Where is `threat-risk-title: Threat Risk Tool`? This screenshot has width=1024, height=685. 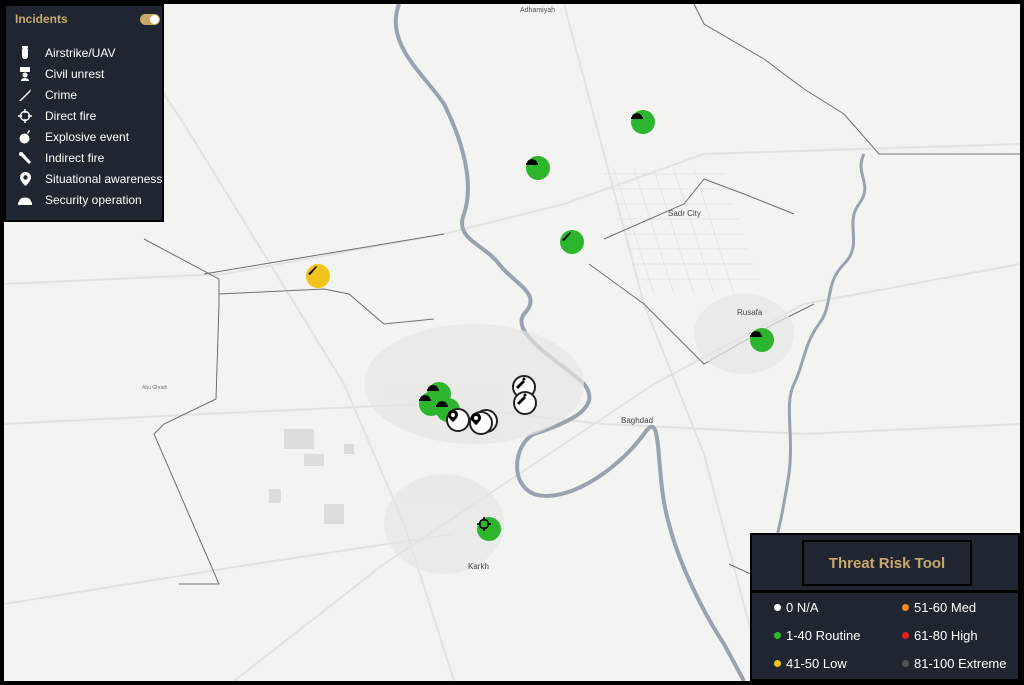
threat-risk-title: Threat Risk Tool is located at coordinates (887, 563).